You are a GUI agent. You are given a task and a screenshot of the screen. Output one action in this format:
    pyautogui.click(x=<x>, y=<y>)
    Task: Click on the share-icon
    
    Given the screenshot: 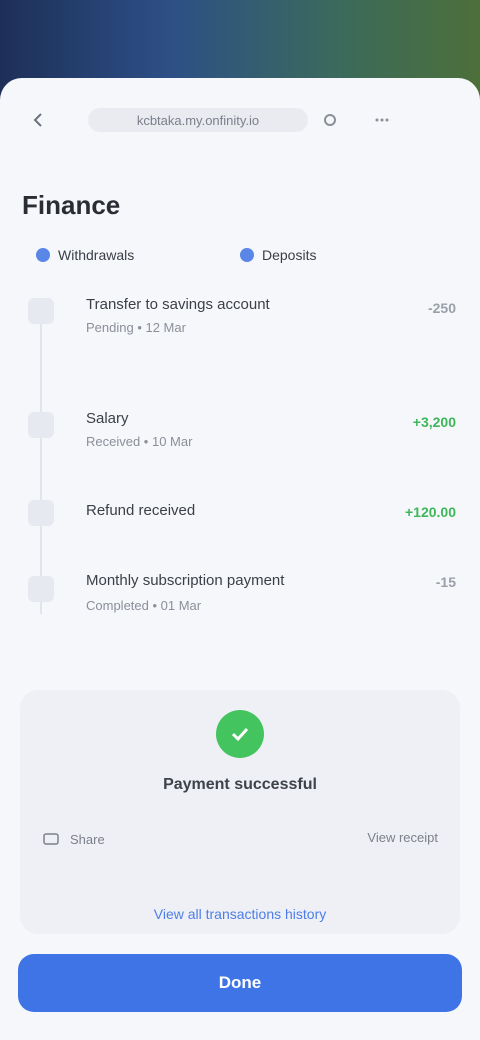 What is the action you would take?
    pyautogui.click(x=51, y=839)
    